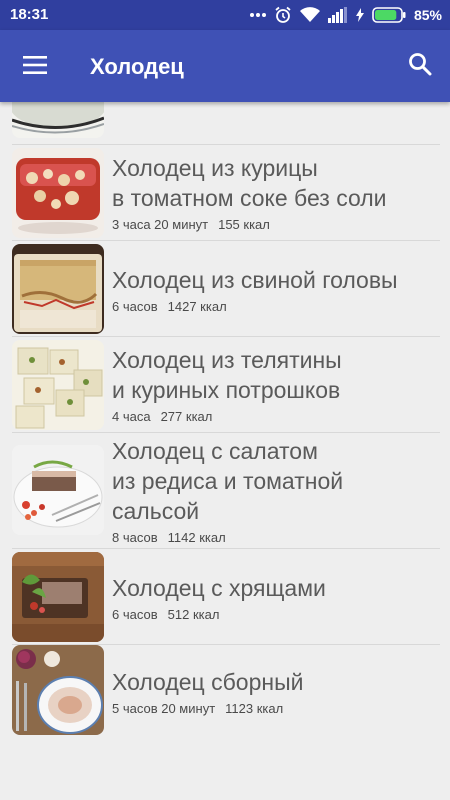 The height and width of the screenshot is (800, 450). Describe the element at coordinates (427, 15) in the screenshot. I see `battery-percent: 85%` at that location.